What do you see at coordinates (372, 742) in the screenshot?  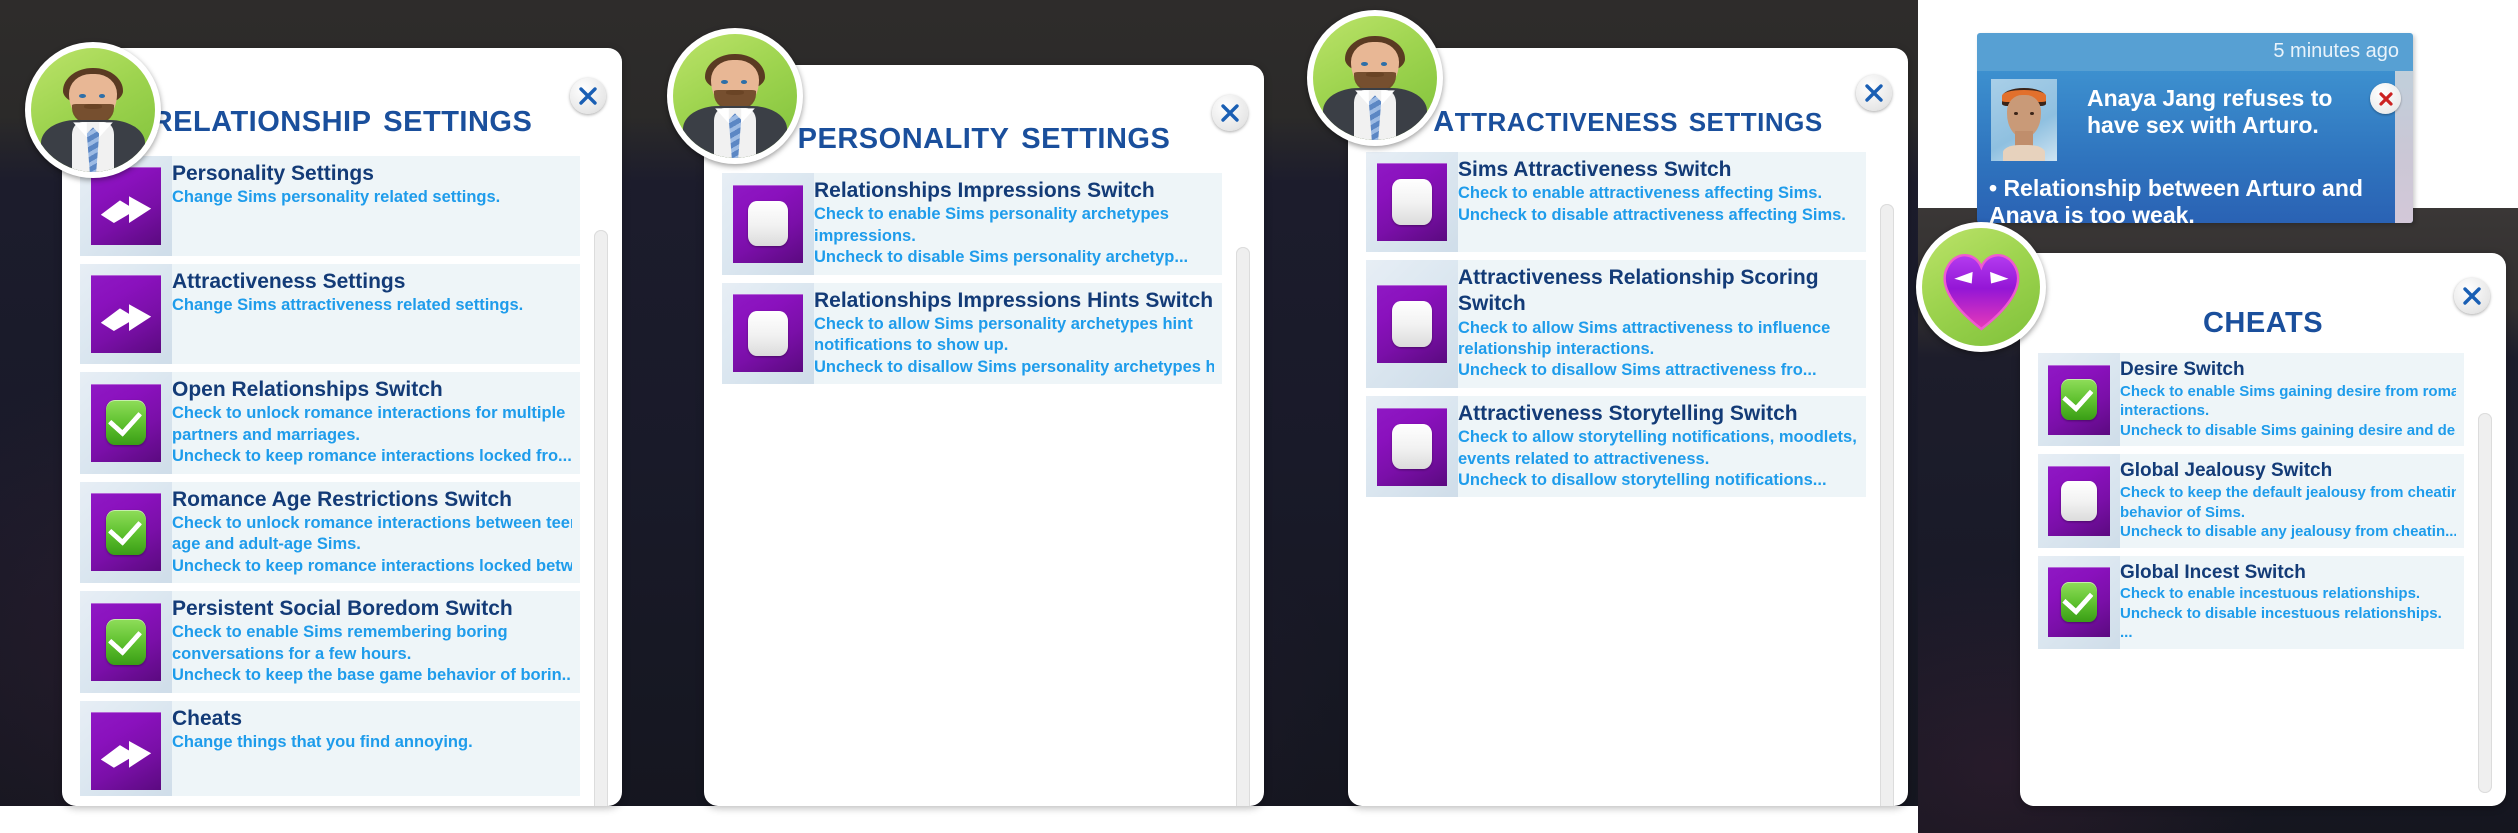 I see `row-description: Change things that you find annoying.` at bounding box center [372, 742].